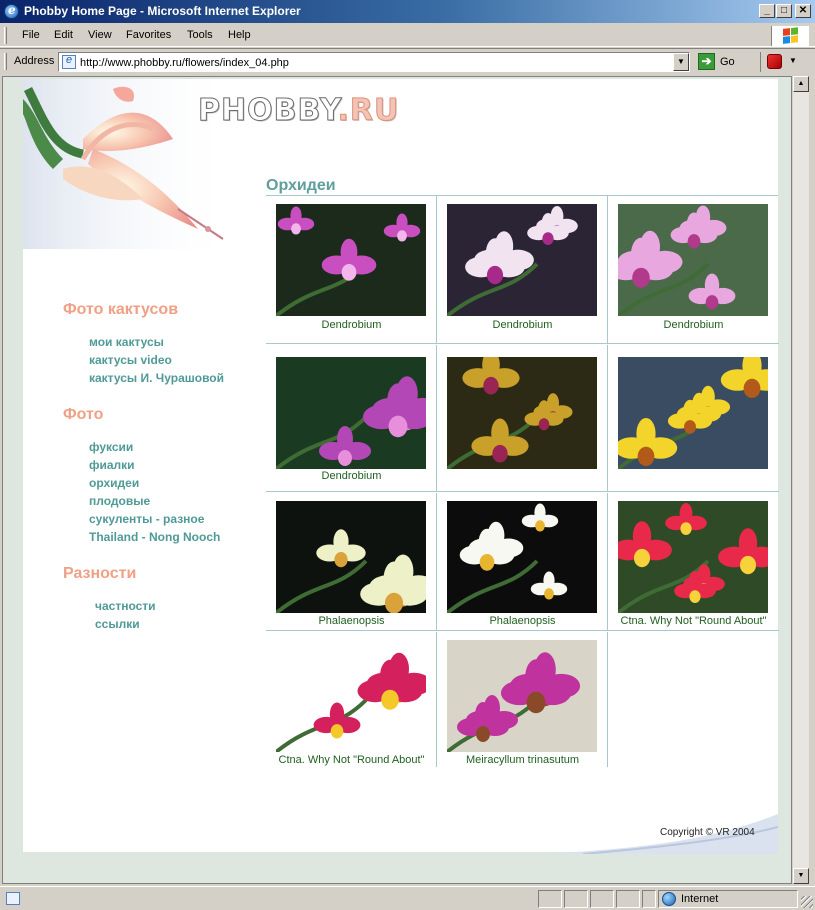  I want to click on sidebar-link-succulents: сукуленты - разное, so click(146, 519).